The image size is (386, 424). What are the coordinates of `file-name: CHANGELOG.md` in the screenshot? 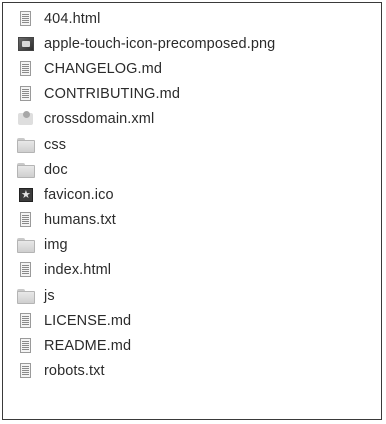 It's located at (103, 68).